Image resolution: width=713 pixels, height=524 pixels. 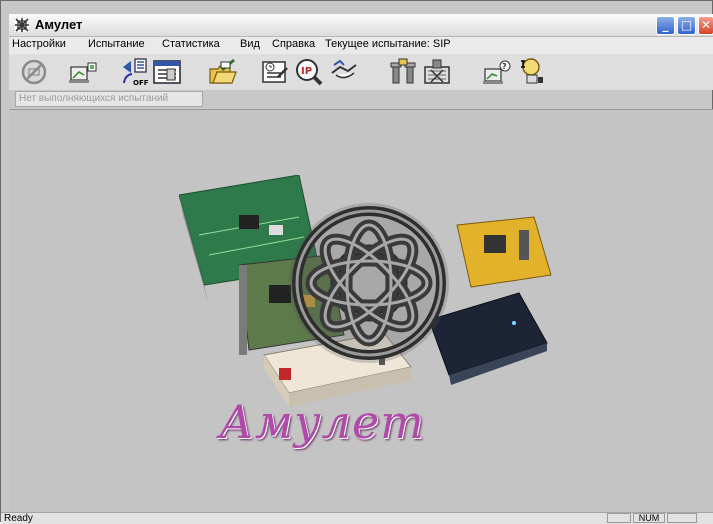 I want to click on ip-search-icon: IP, so click(x=309, y=72).